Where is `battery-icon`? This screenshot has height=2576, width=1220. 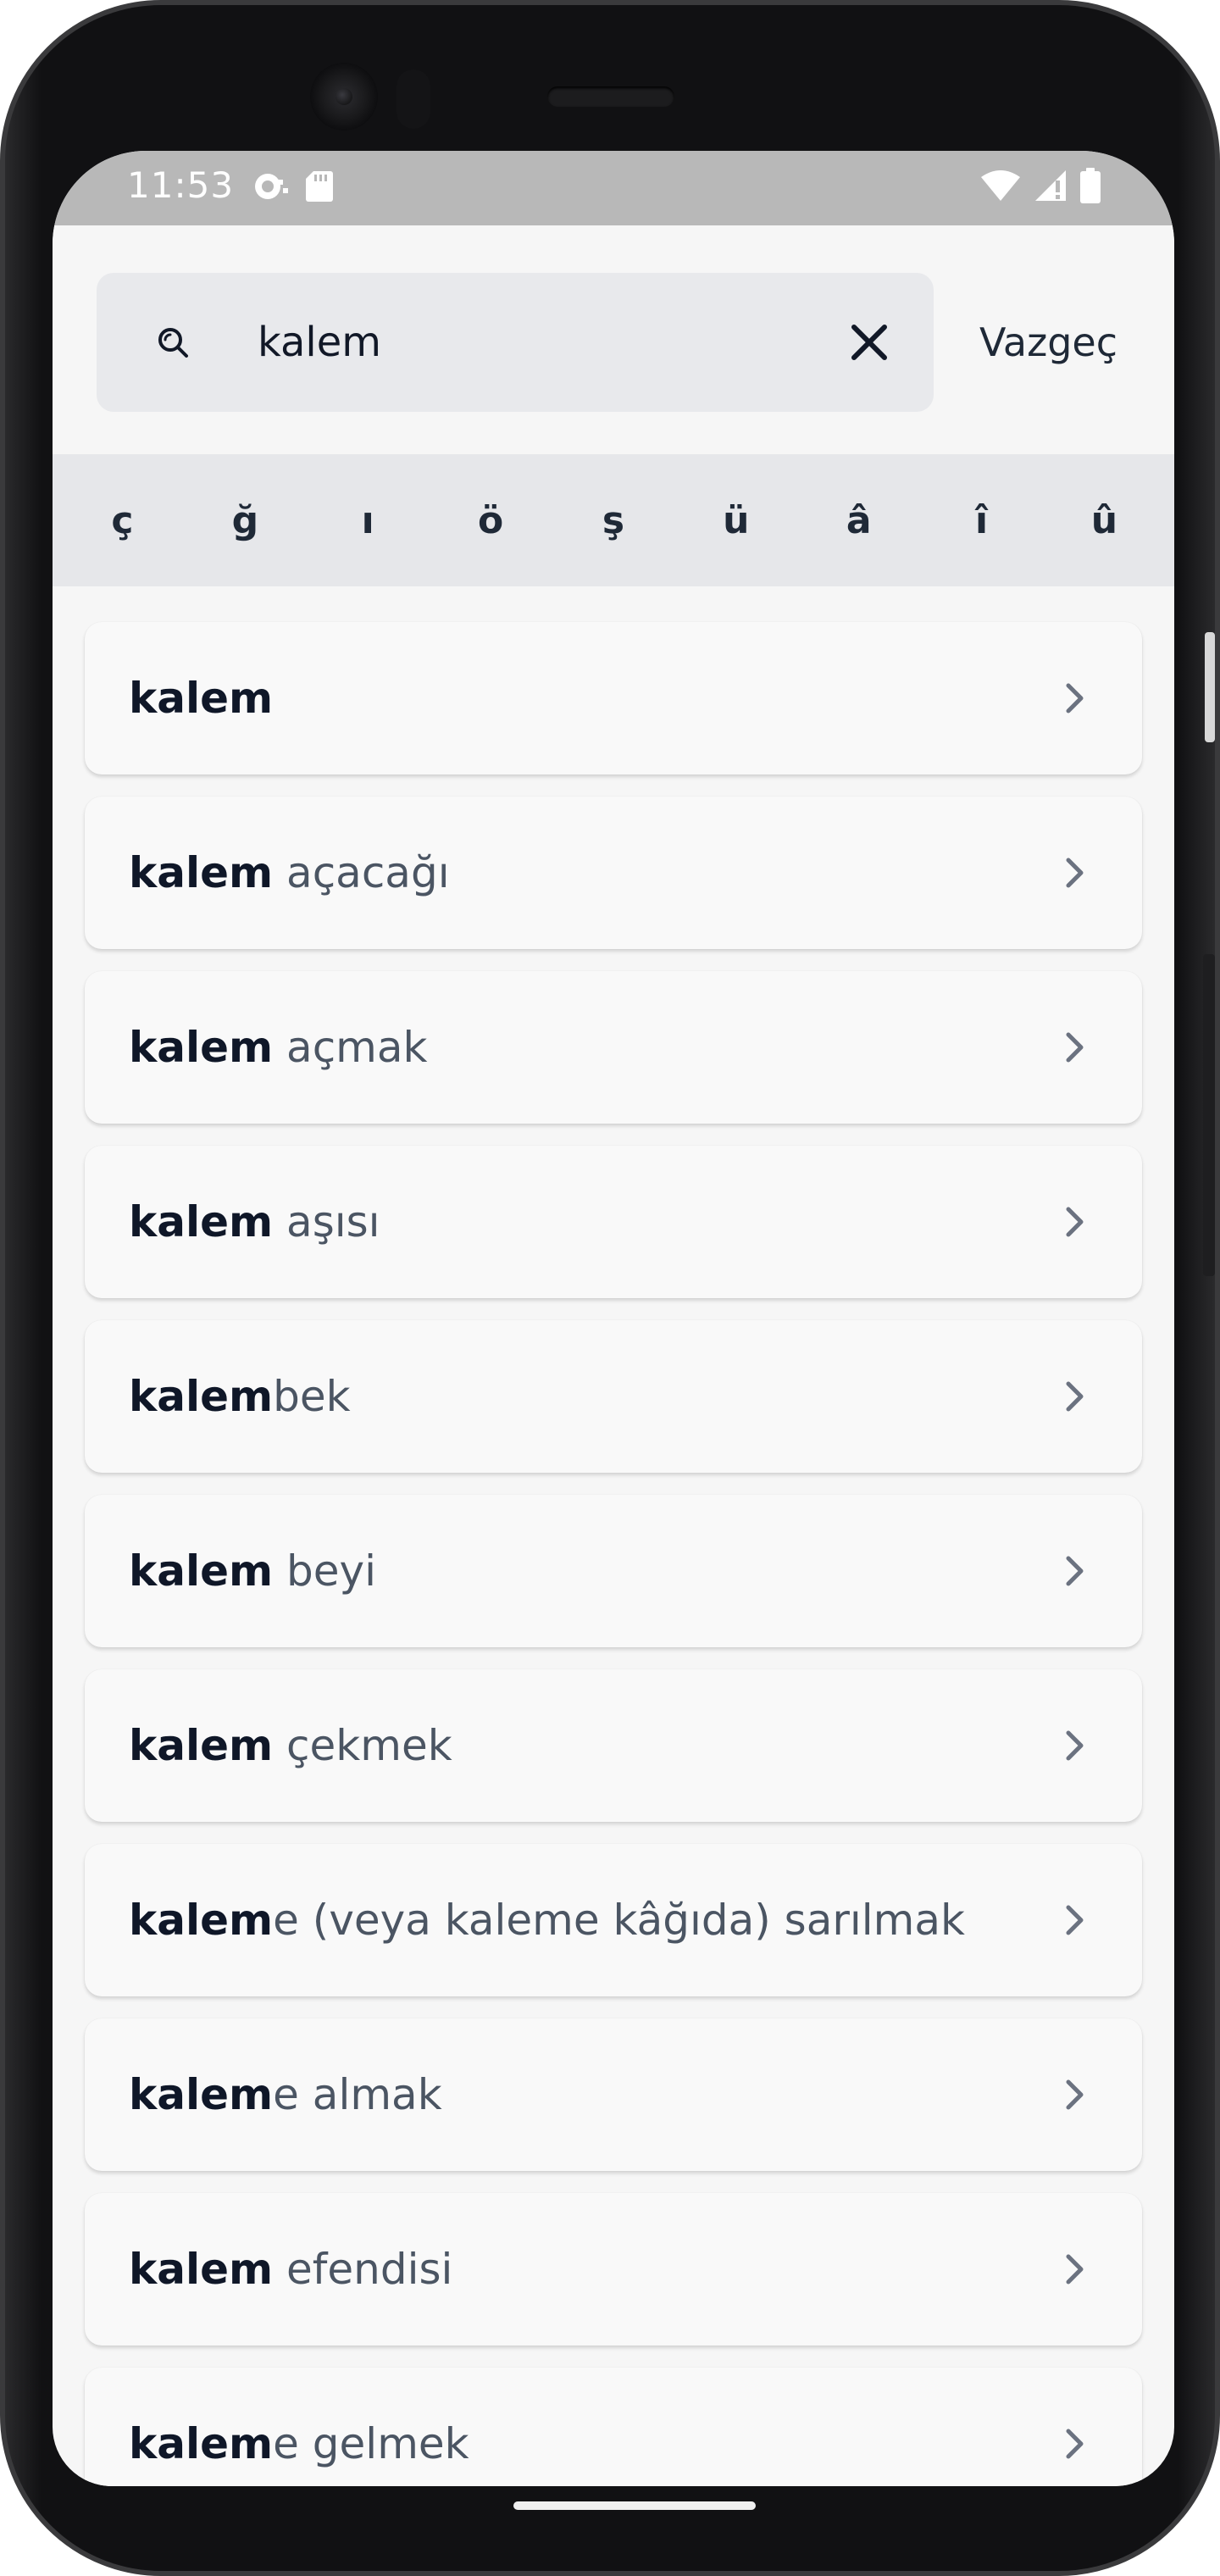
battery-icon is located at coordinates (1090, 185).